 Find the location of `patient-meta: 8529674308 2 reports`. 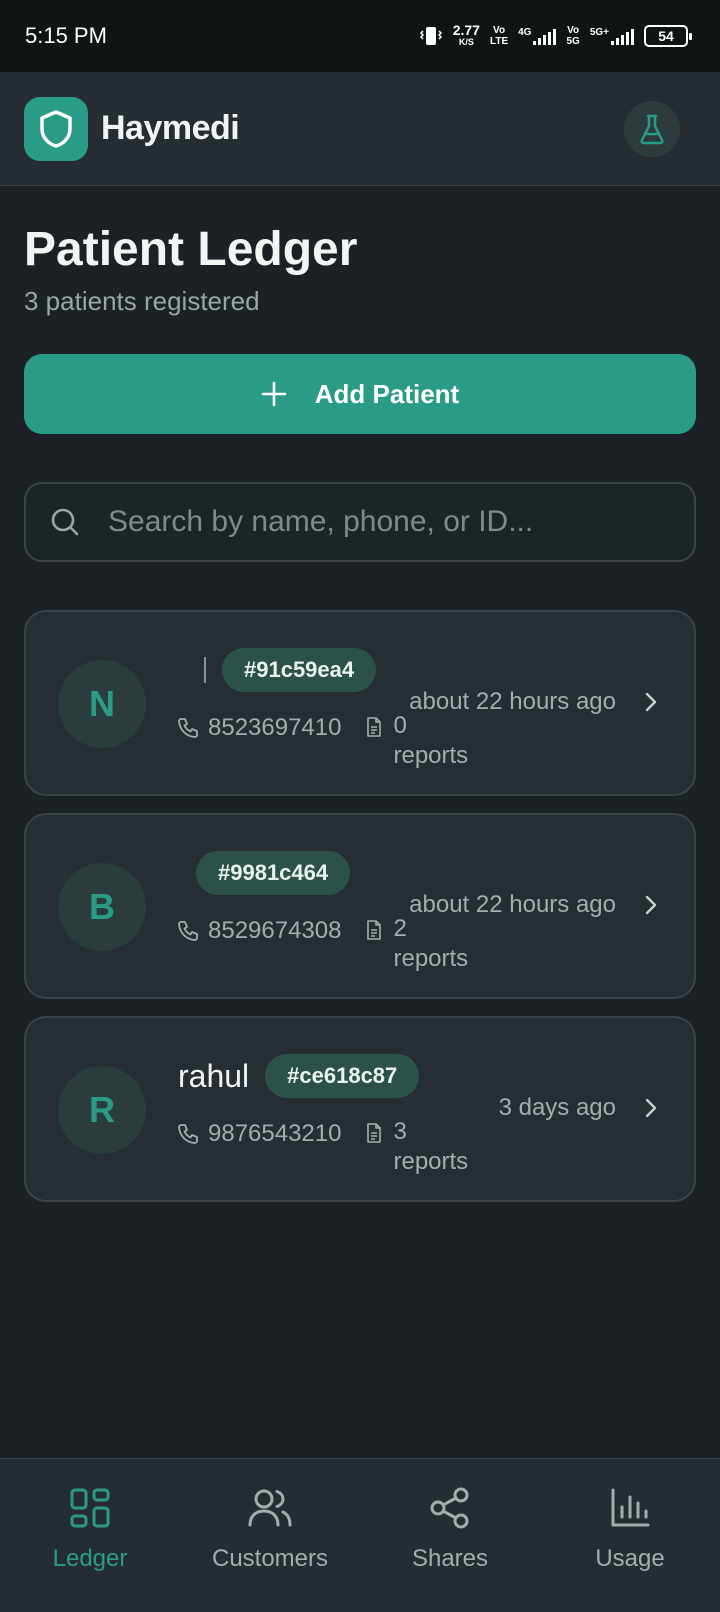

patient-meta: 8529674308 2 reports is located at coordinates (322, 945).